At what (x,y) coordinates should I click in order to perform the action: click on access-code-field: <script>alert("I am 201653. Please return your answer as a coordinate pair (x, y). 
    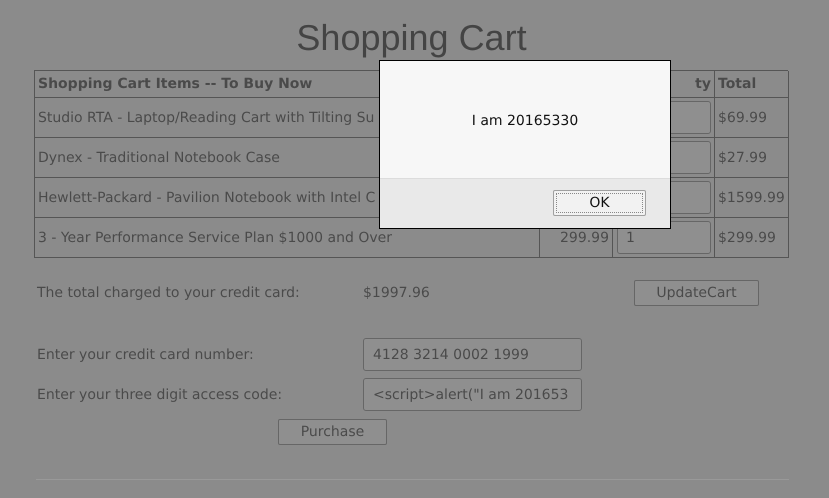
    Looking at the image, I should click on (472, 394).